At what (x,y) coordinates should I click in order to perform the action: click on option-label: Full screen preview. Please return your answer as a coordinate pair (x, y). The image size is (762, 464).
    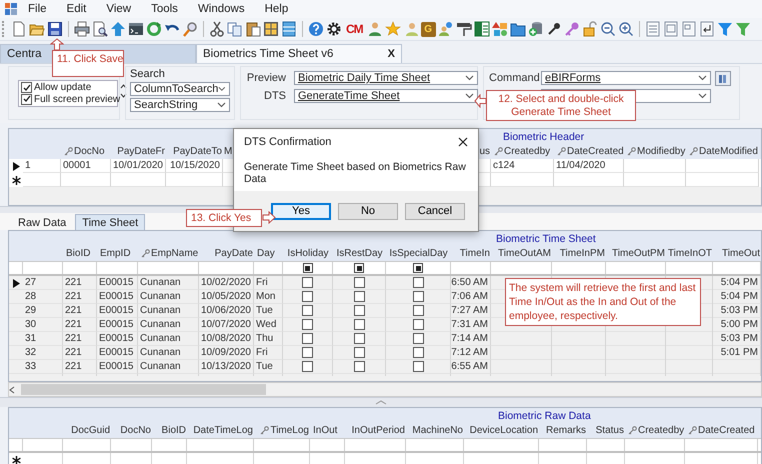
    Looking at the image, I should click on (77, 99).